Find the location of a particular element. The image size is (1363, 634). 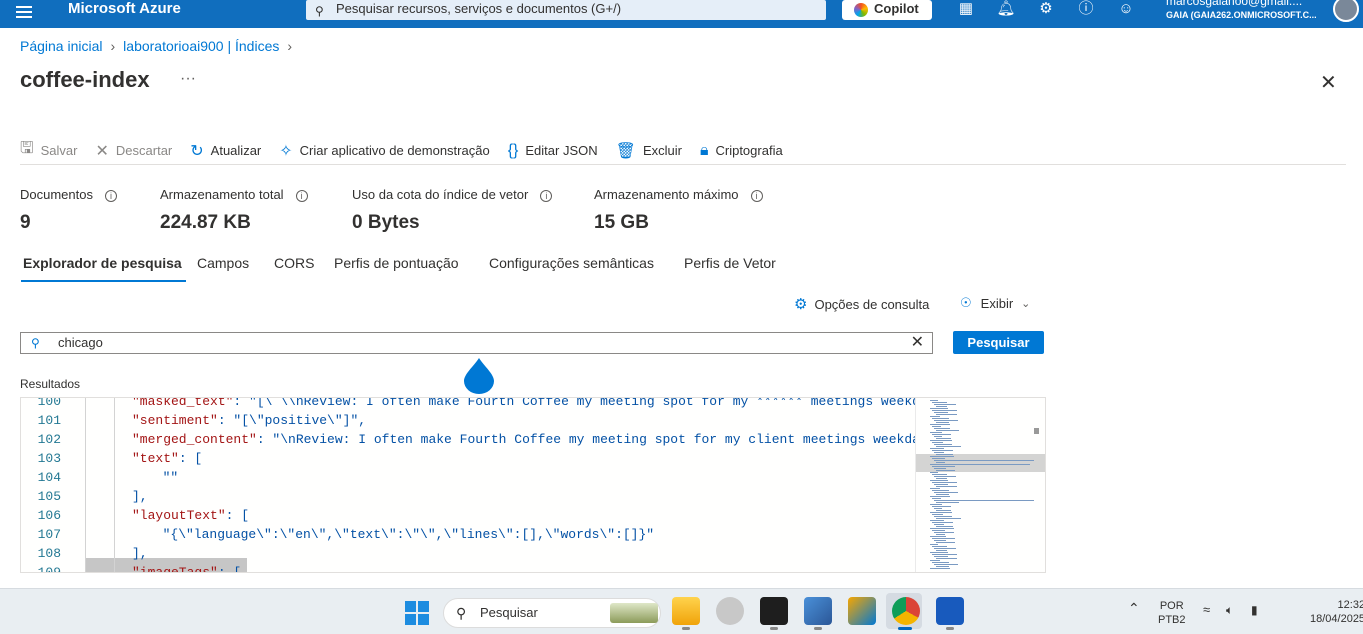

menu-icon is located at coordinates (24, 13).